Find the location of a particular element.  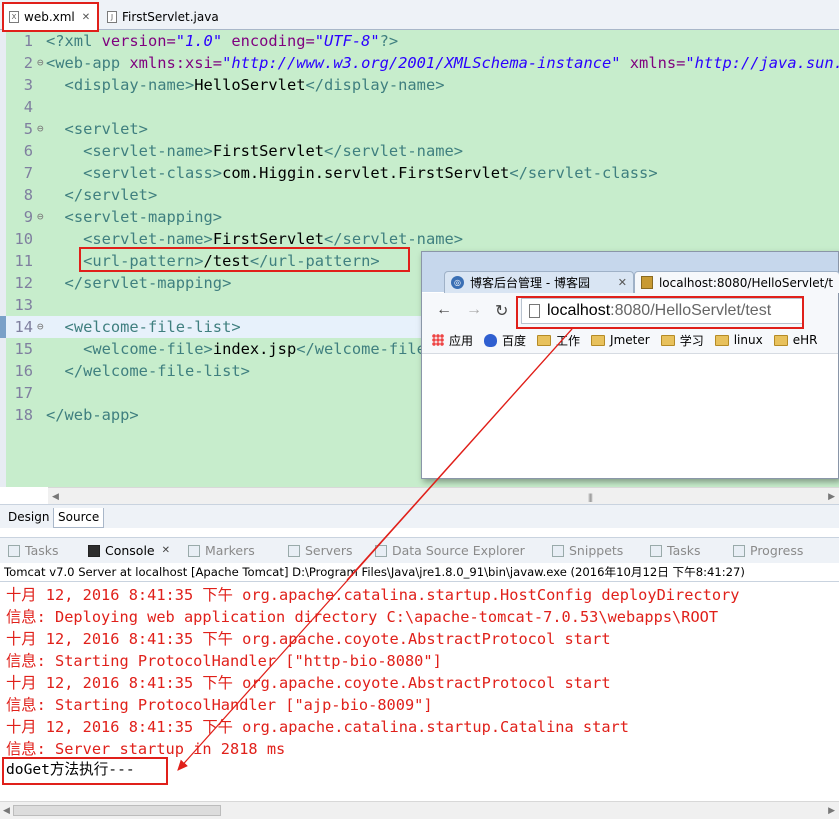

bookmark-label: linux is located at coordinates (748, 340).